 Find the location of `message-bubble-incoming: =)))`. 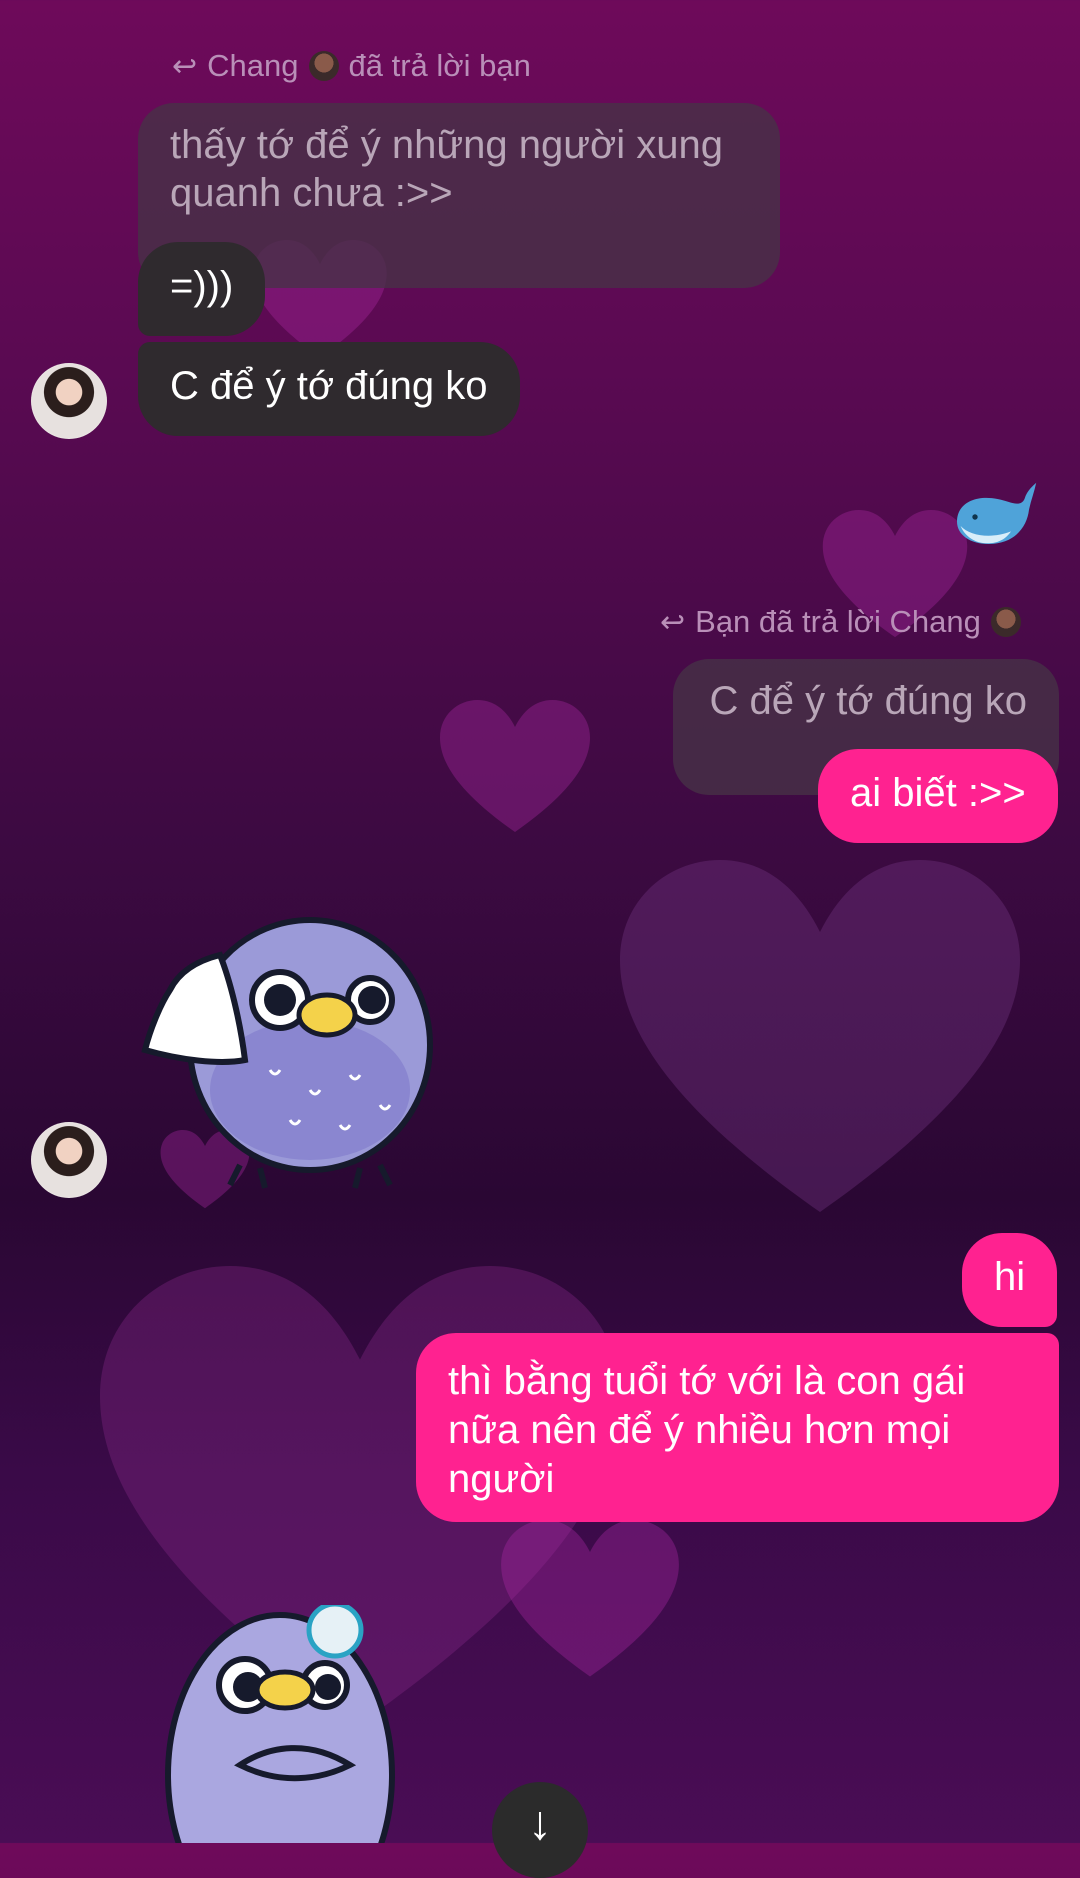

message-bubble-incoming: =))) is located at coordinates (202, 289).